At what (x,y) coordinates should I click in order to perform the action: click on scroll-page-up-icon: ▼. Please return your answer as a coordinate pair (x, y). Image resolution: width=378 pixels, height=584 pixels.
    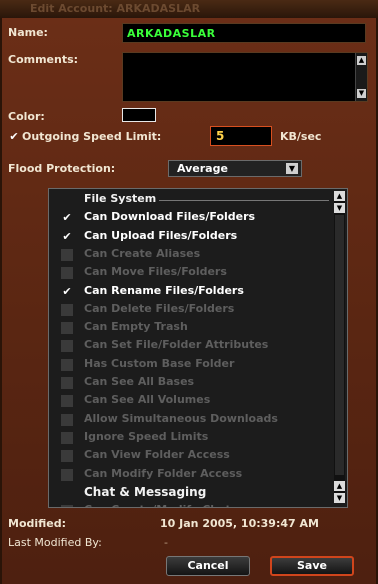
    Looking at the image, I should click on (339, 208).